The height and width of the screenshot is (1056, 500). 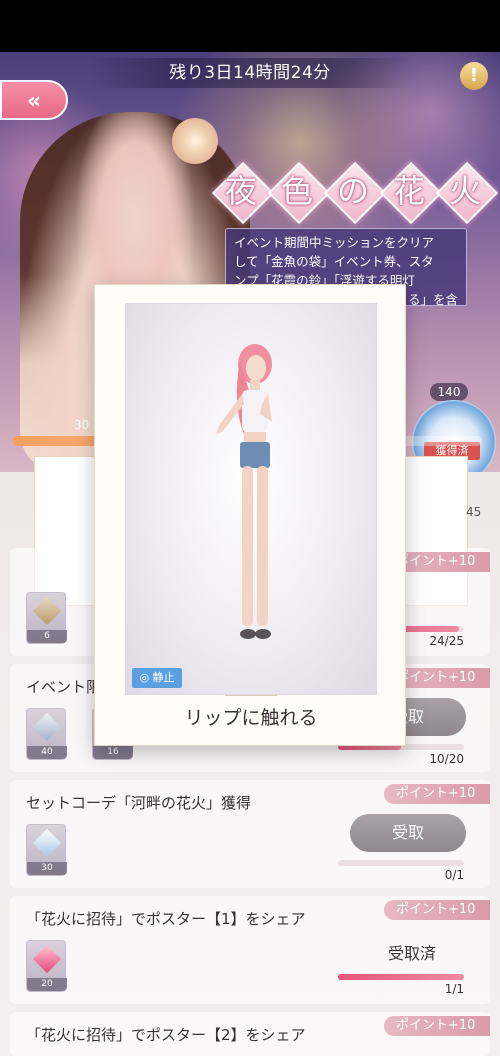 I want to click on back-button: «, so click(x=34, y=100).